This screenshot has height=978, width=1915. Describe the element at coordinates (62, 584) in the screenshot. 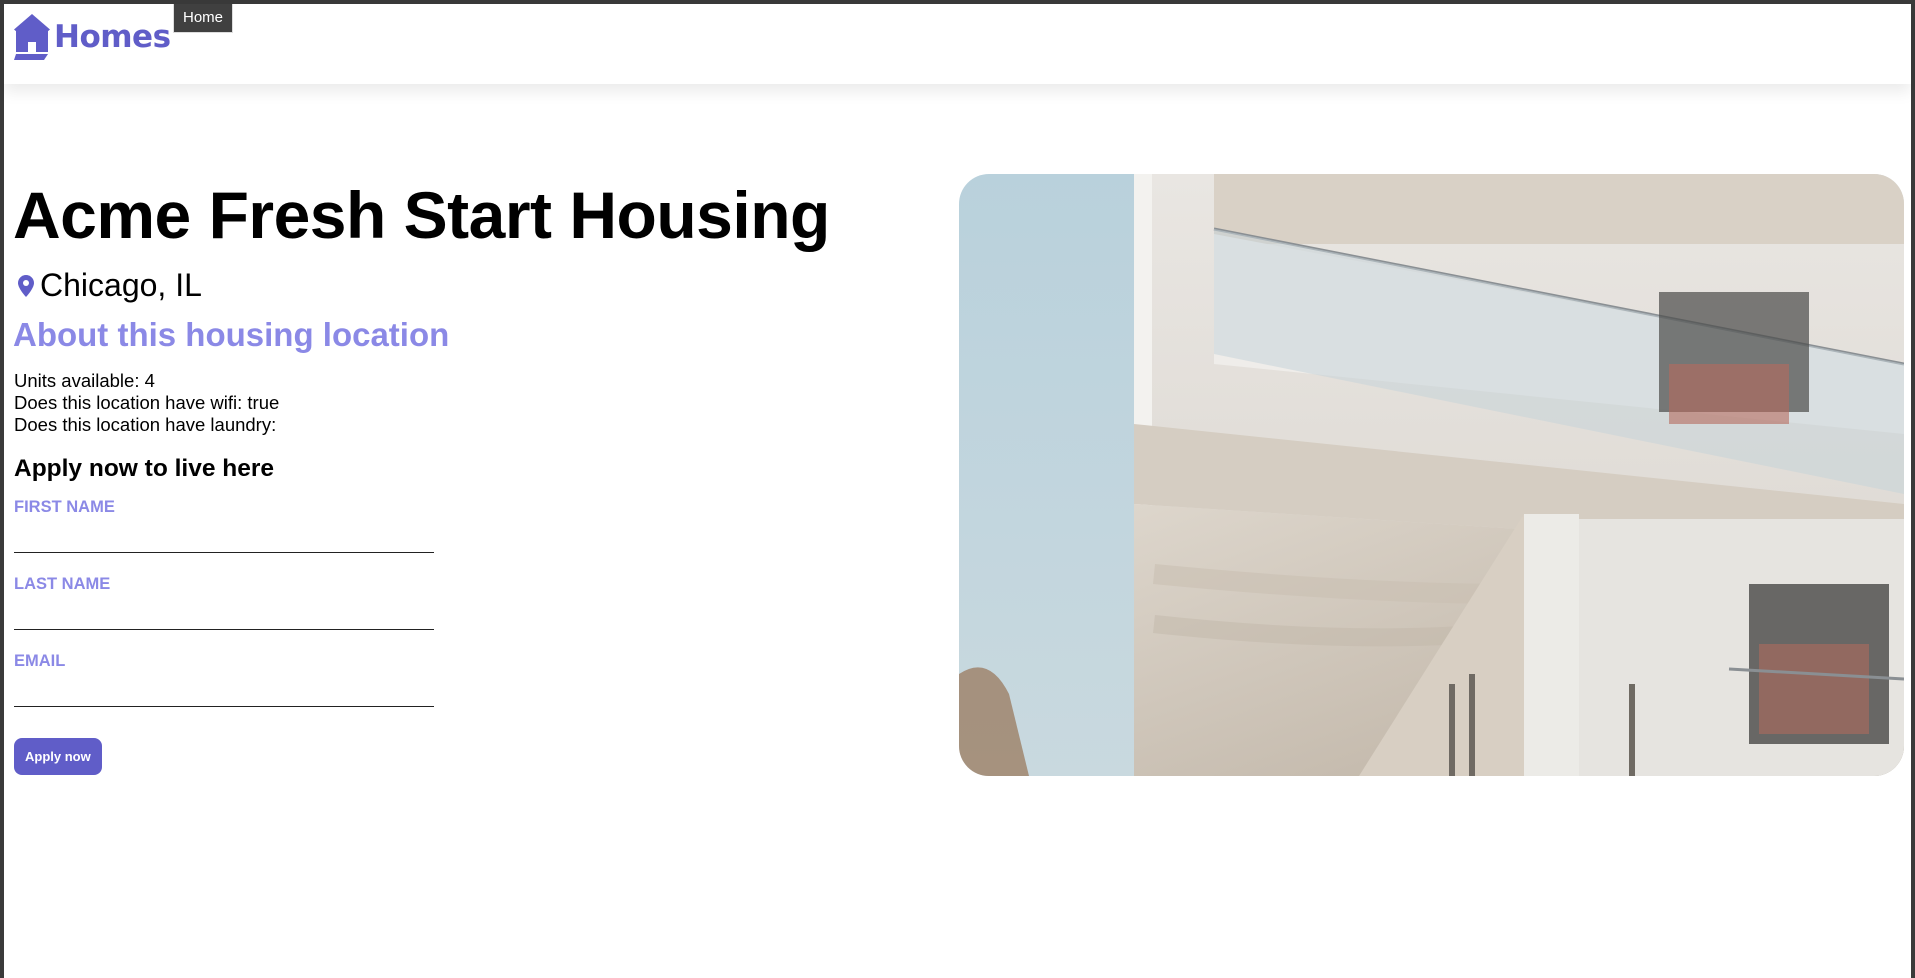

I see `last-name-label: LAST NAME` at that location.